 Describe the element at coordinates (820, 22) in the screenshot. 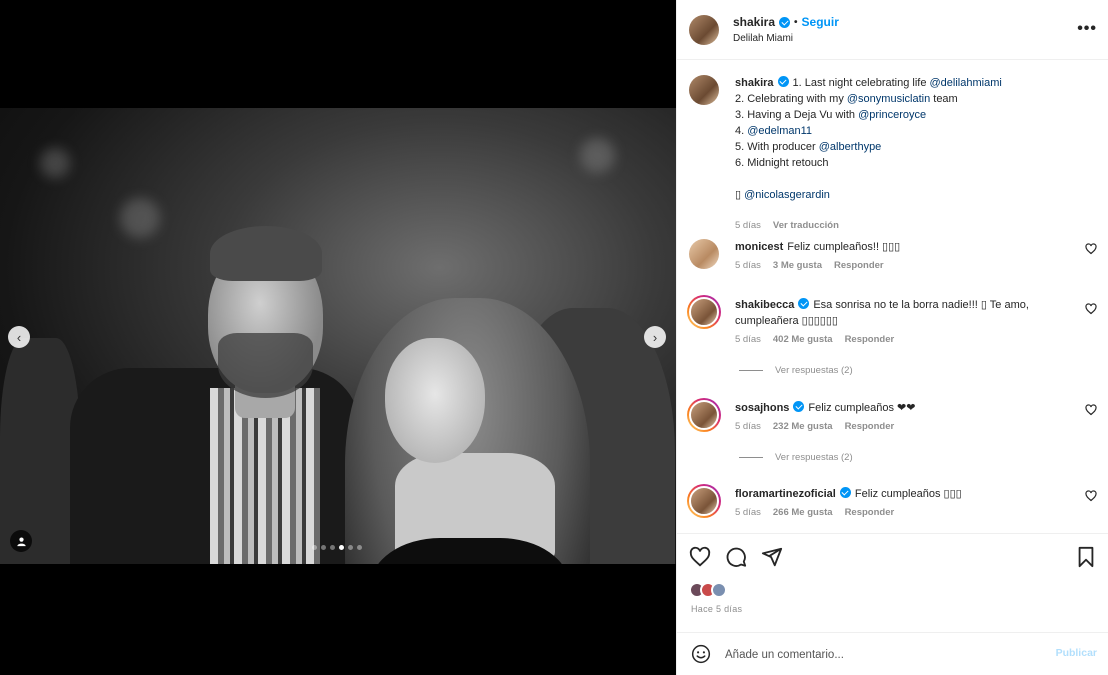

I see `follow-button: Seguir` at that location.